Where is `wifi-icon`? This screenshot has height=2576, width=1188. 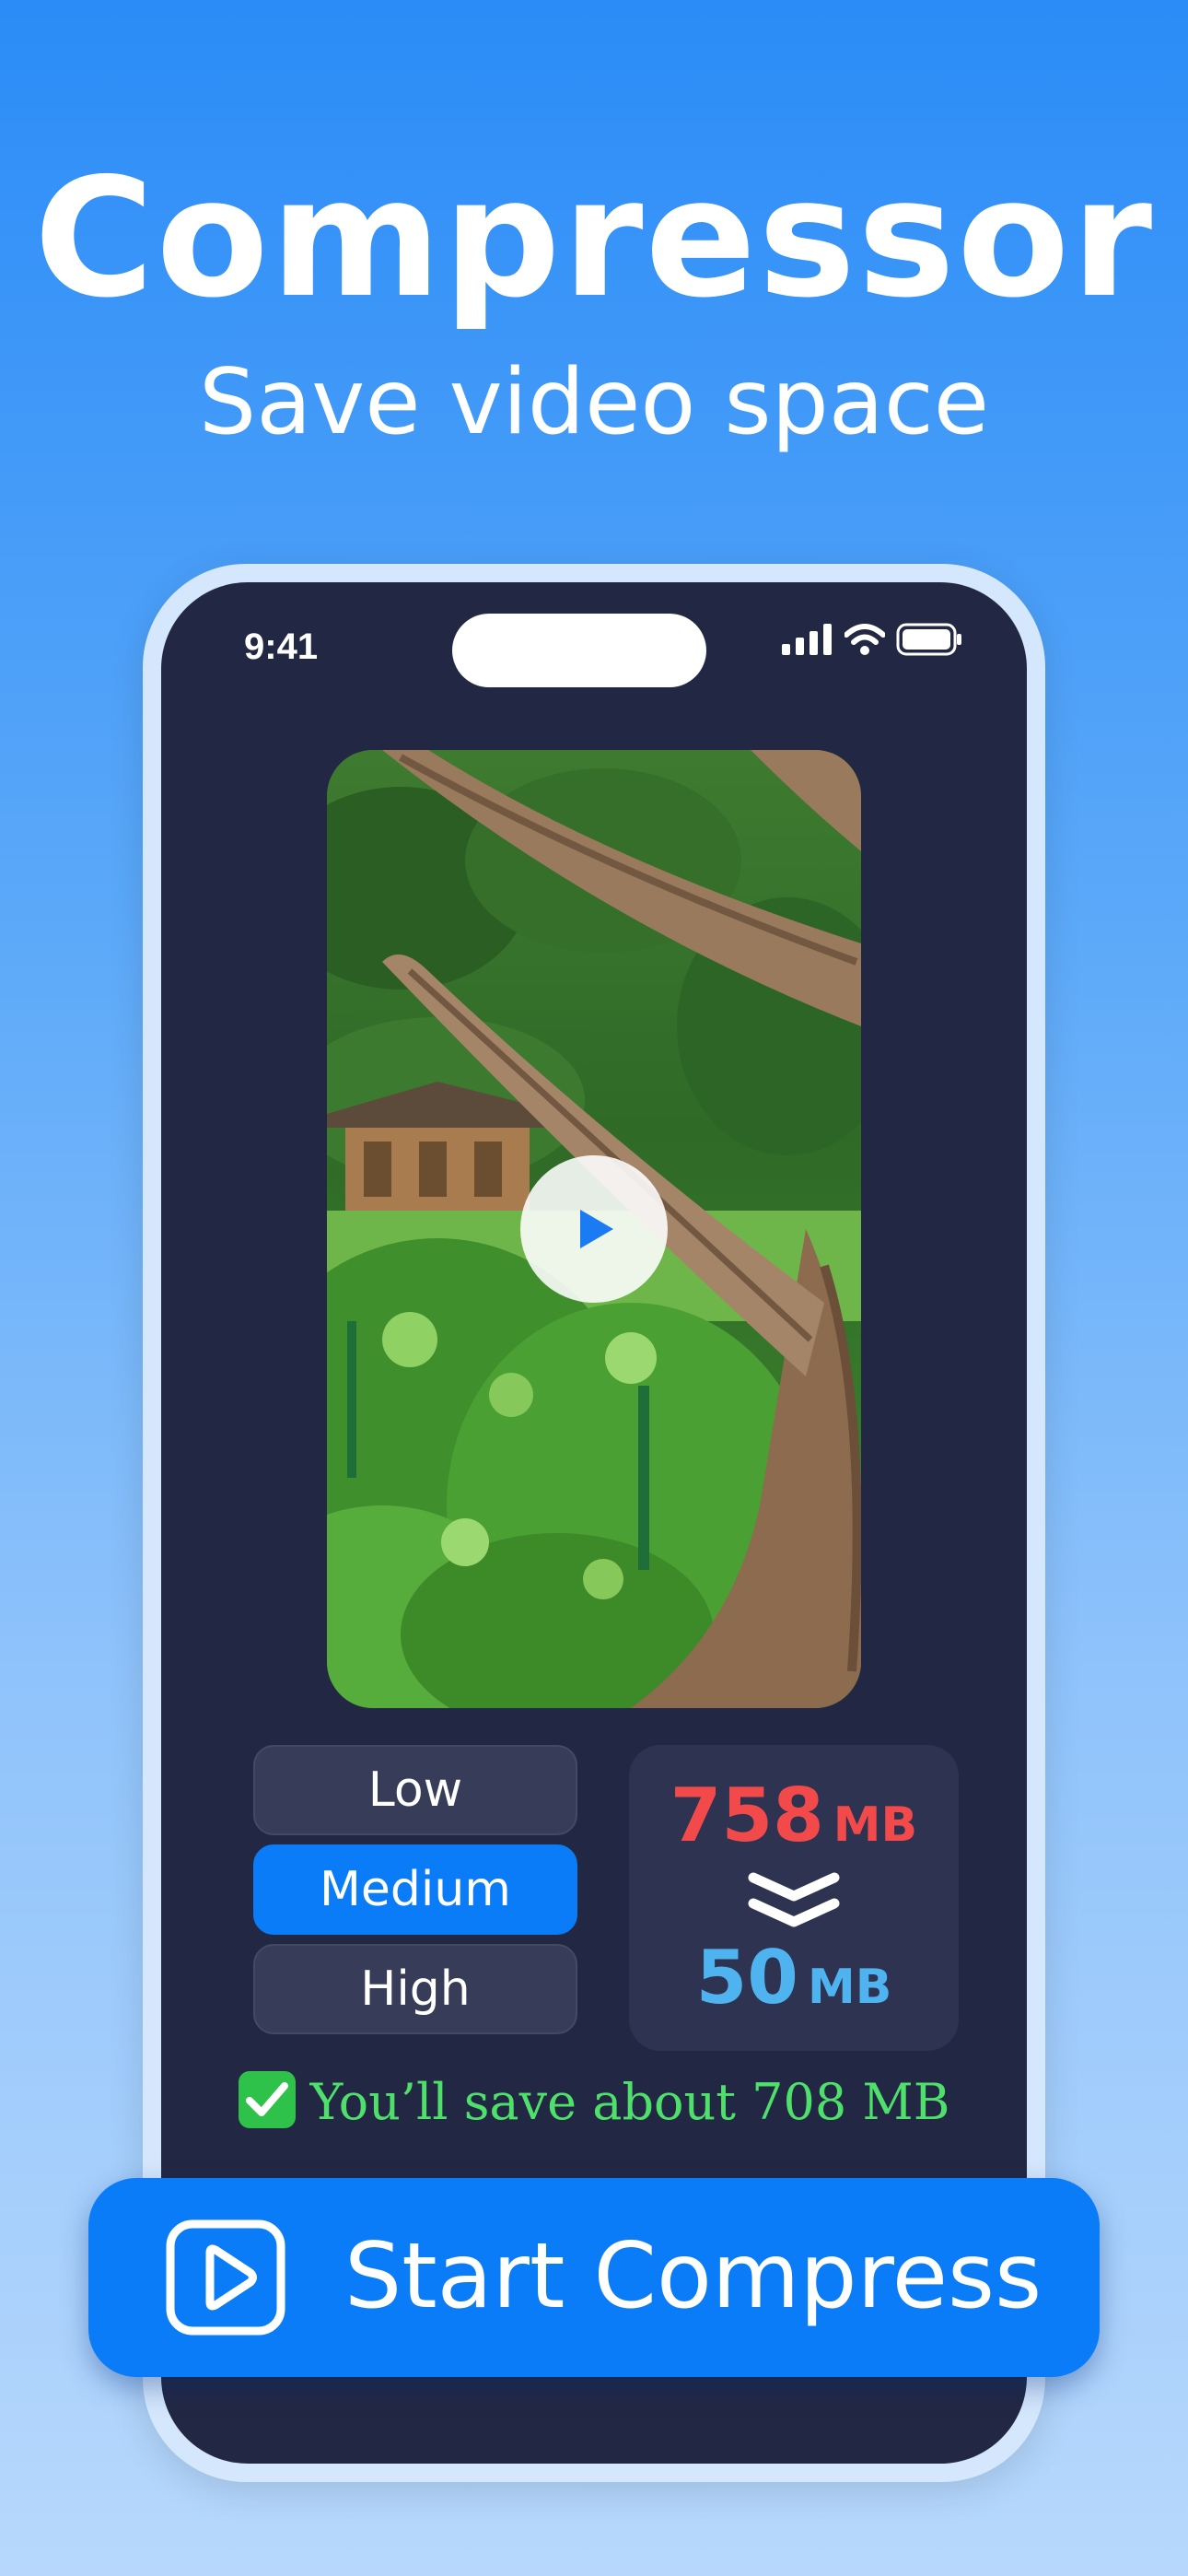
wifi-icon is located at coordinates (864, 639).